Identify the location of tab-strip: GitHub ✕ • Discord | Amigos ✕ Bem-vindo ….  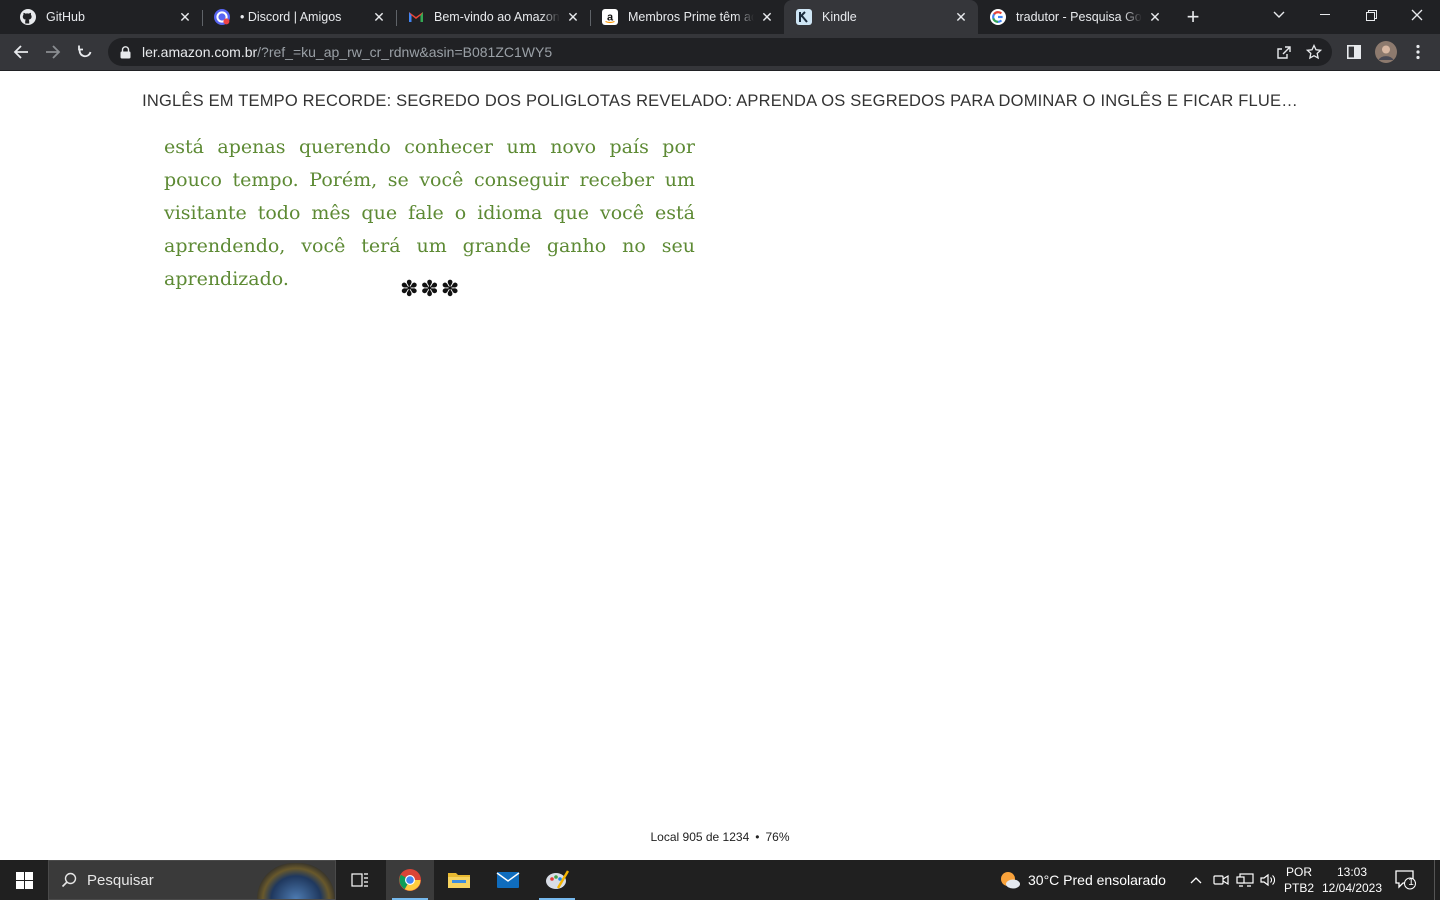
(720, 17).